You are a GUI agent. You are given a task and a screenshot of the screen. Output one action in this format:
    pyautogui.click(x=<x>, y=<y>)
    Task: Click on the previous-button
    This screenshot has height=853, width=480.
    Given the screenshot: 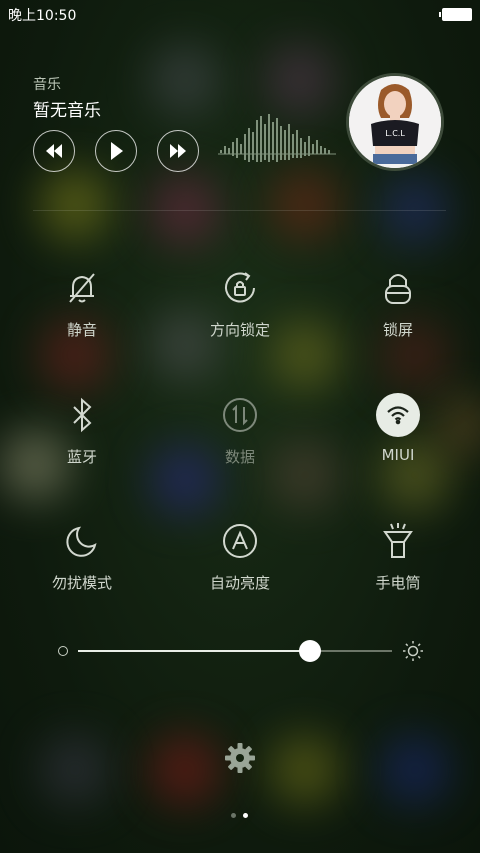 What is the action you would take?
    pyautogui.click(x=54, y=151)
    